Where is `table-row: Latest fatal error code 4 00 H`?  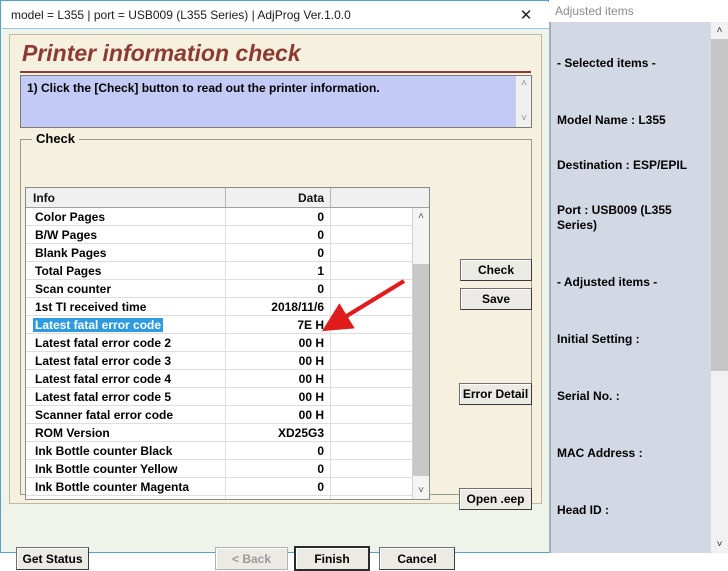
table-row: Latest fatal error code 4 00 H is located at coordinates (219, 379).